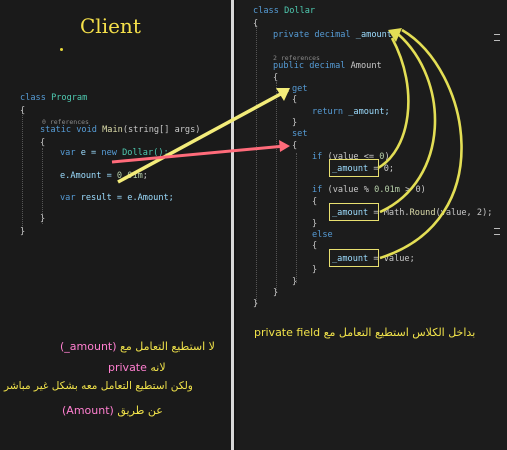 This screenshot has height=450, width=507. I want to click on arrow-to-set, so click(198, 154).